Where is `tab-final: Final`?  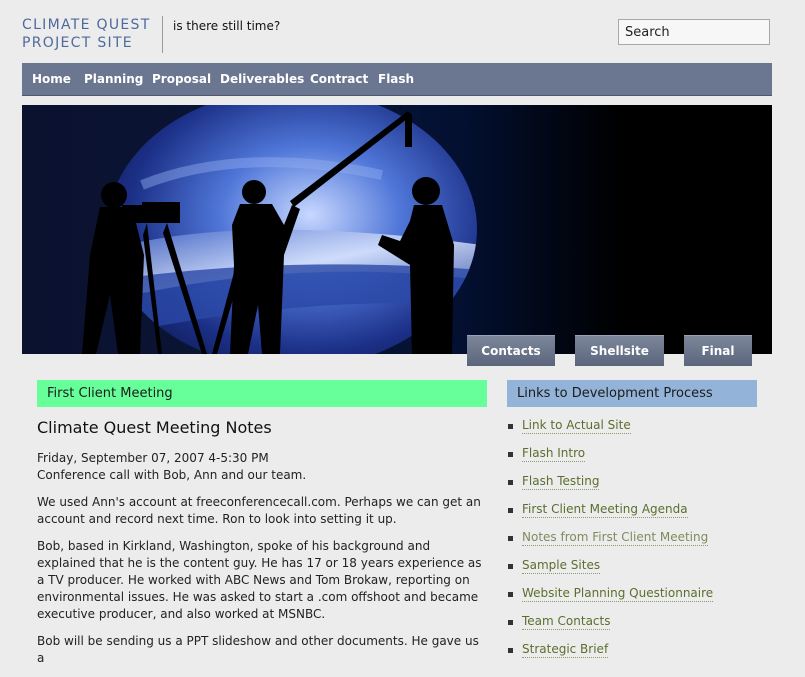 tab-final: Final is located at coordinates (718, 350).